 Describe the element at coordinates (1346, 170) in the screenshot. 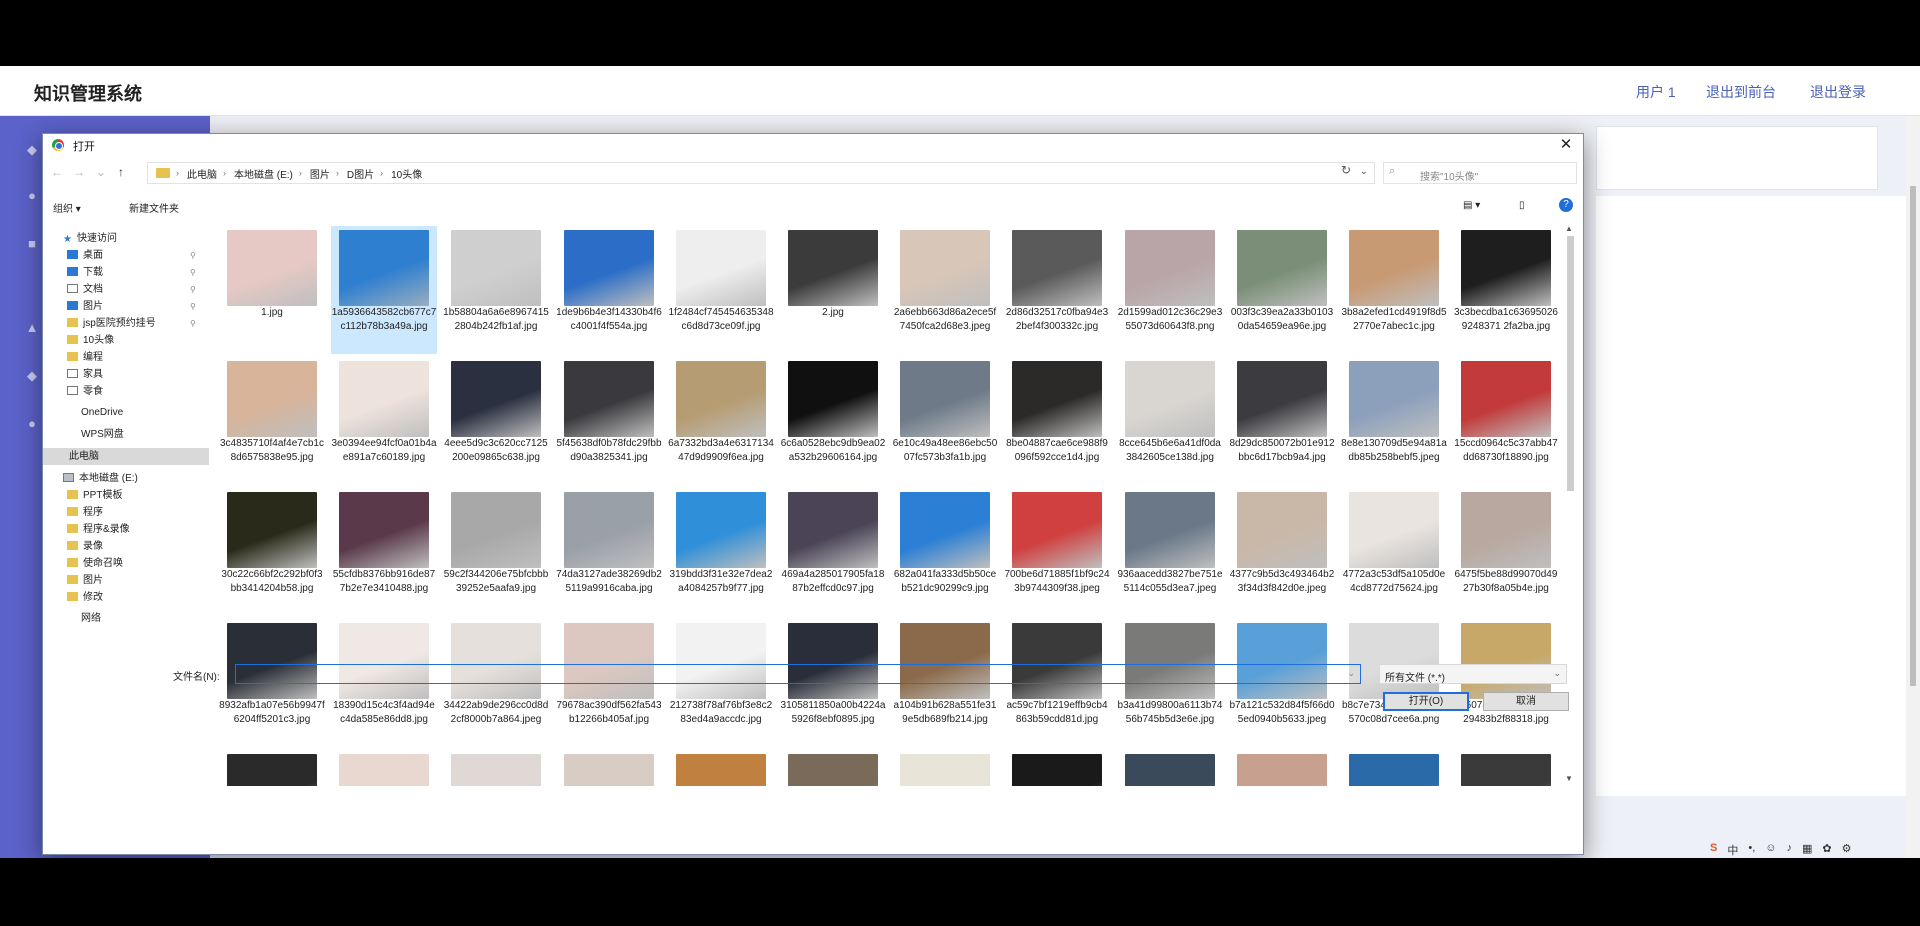

I see `refresh-icon: ↻` at that location.